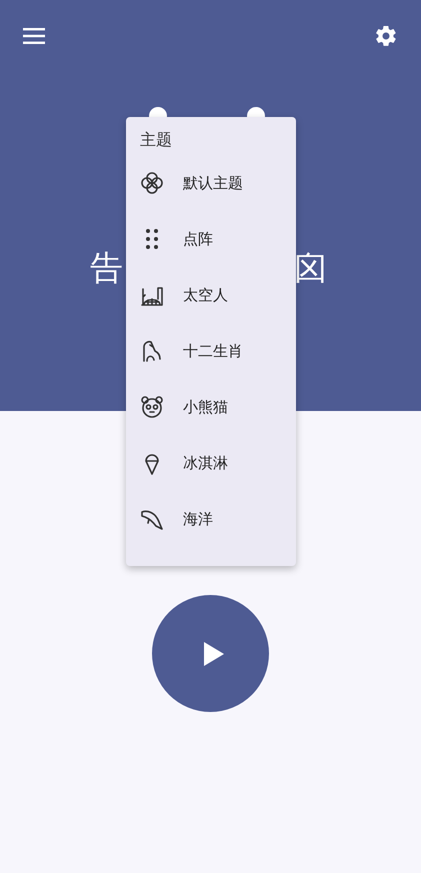 The height and width of the screenshot is (873, 421). I want to click on horse-icon, so click(152, 351).